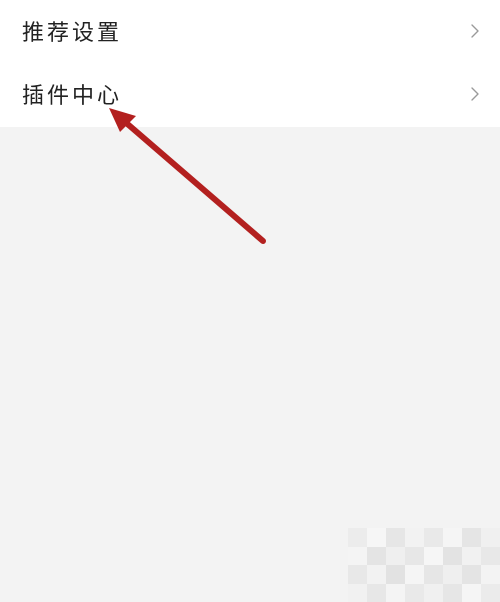 This screenshot has width=500, height=602. I want to click on menu-item-label: 插件中心, so click(72, 96).